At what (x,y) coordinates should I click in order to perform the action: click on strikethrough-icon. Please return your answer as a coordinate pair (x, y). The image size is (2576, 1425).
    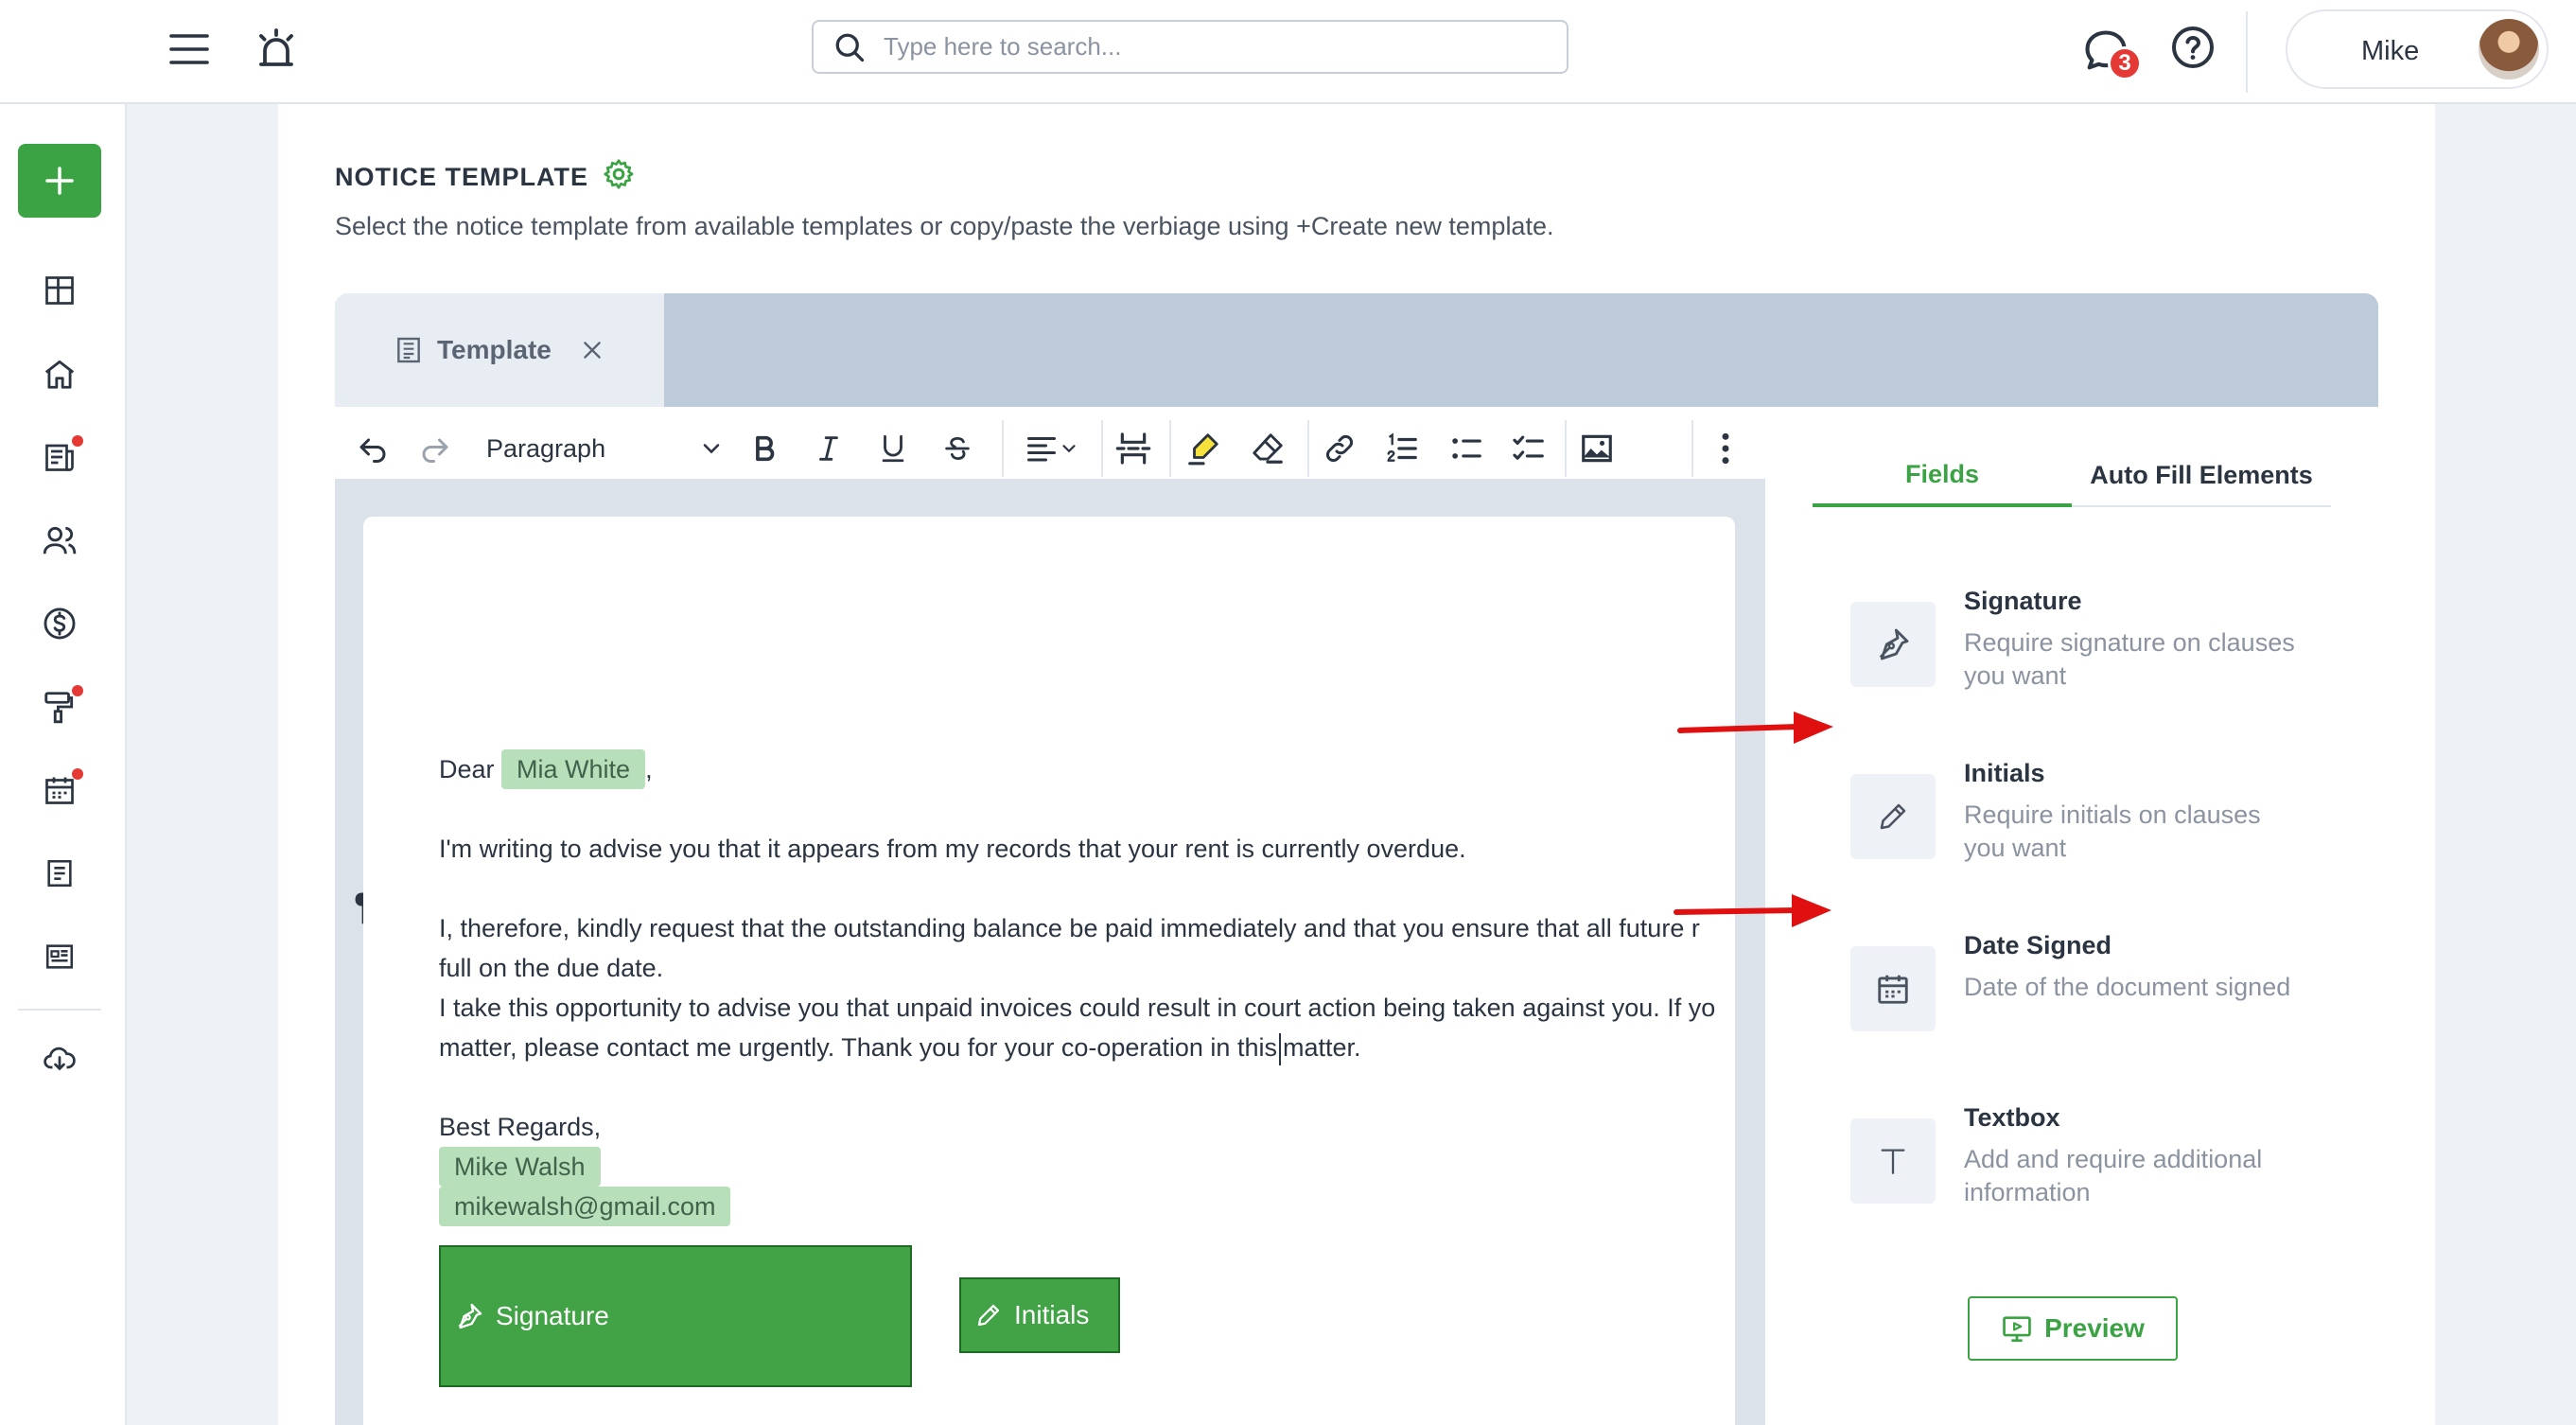
    Looking at the image, I should click on (958, 448).